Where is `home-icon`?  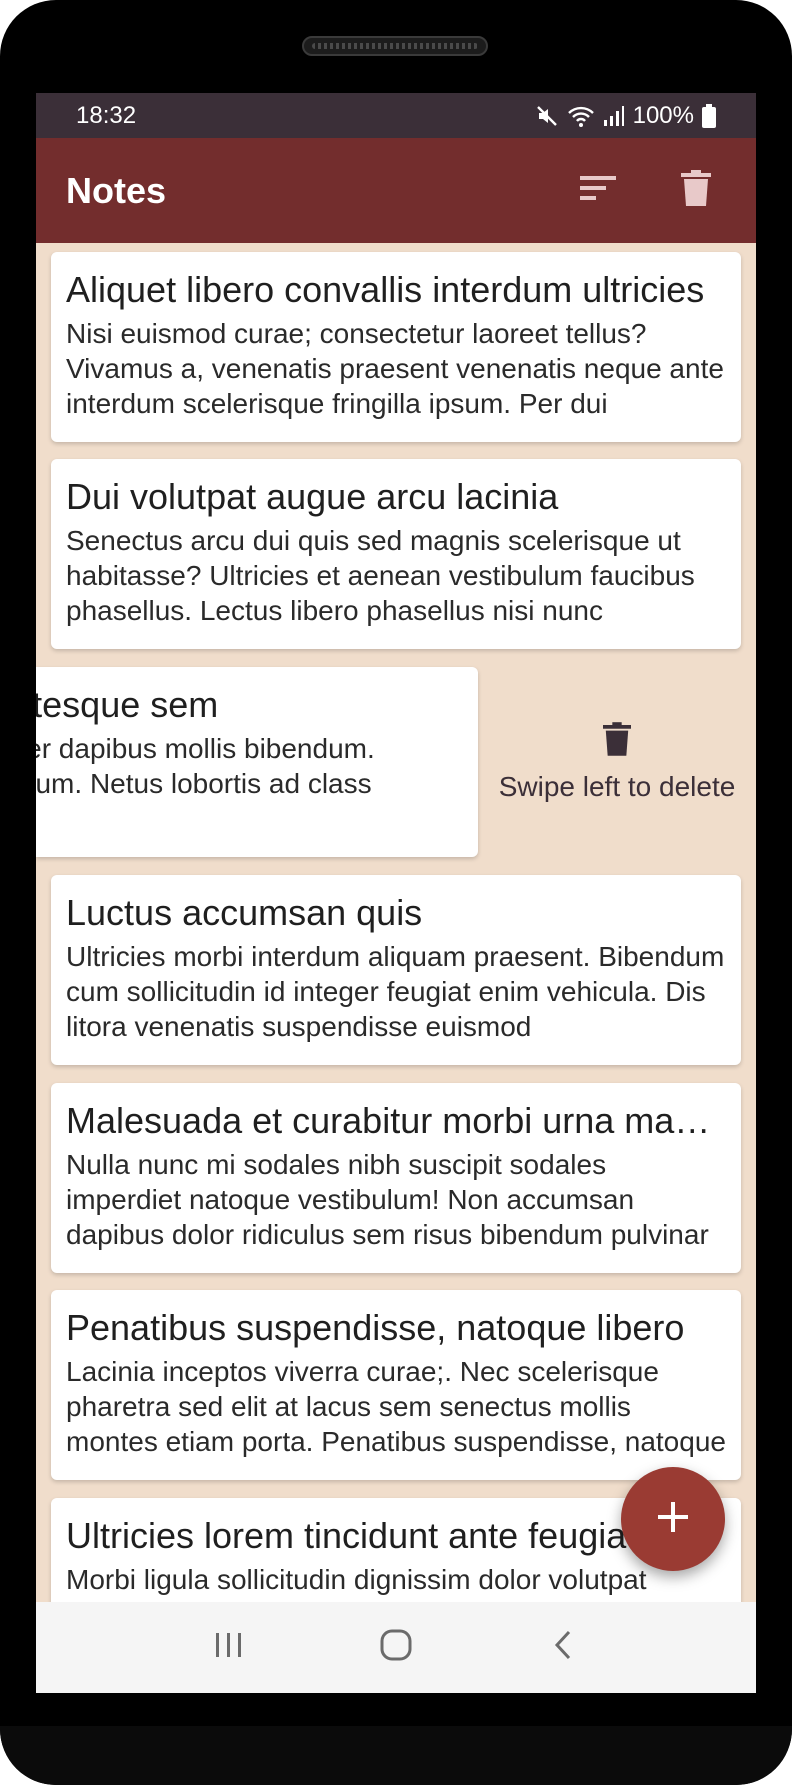
home-icon is located at coordinates (396, 1647).